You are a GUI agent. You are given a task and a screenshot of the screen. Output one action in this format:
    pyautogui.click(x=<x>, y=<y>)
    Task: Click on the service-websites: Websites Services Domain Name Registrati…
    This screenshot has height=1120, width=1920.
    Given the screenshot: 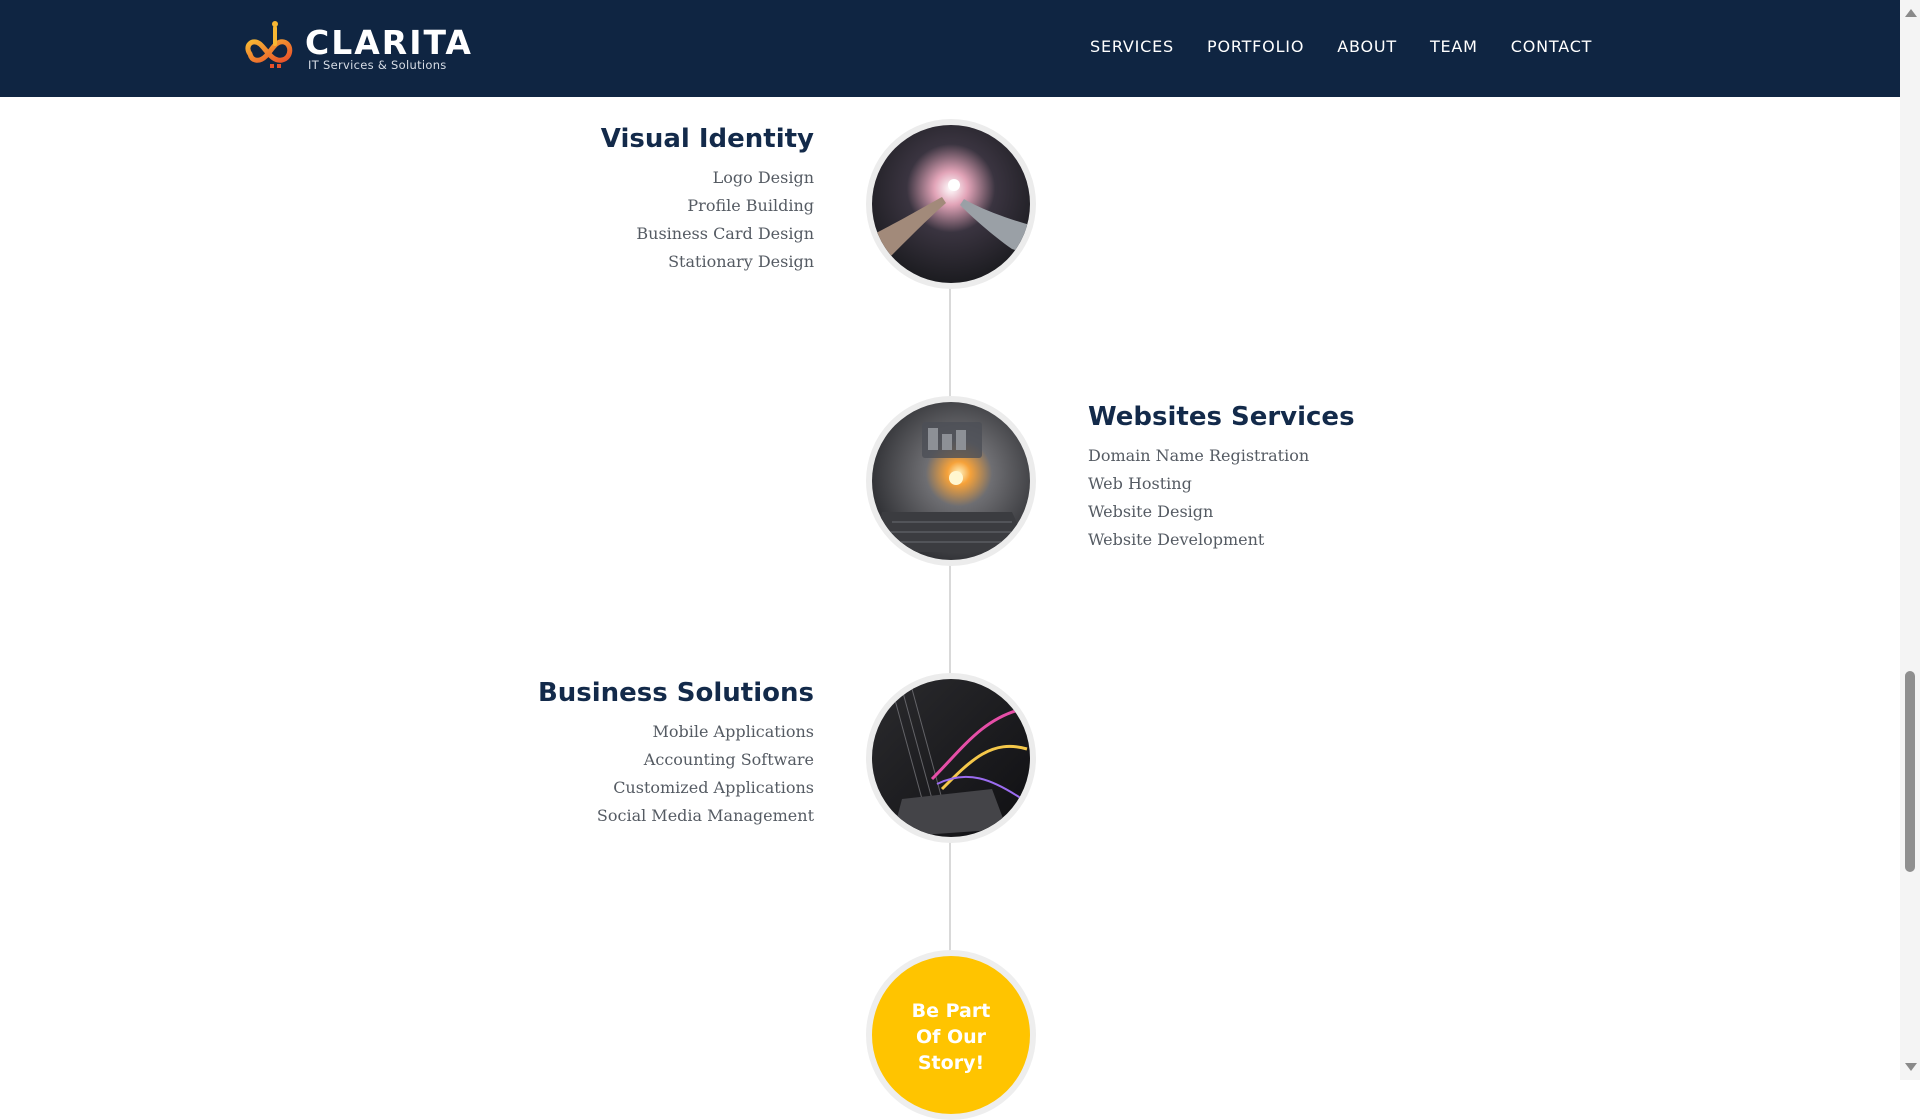 What is the action you would take?
    pyautogui.click(x=1278, y=477)
    